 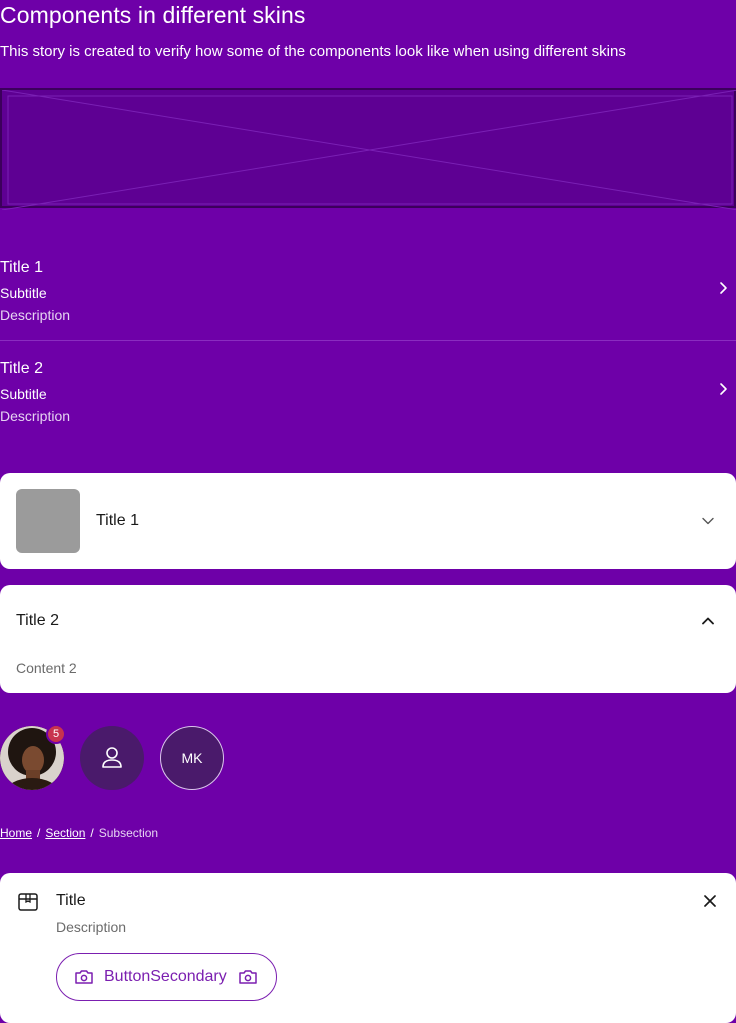 I want to click on accordion-title: Title 2, so click(x=37, y=620).